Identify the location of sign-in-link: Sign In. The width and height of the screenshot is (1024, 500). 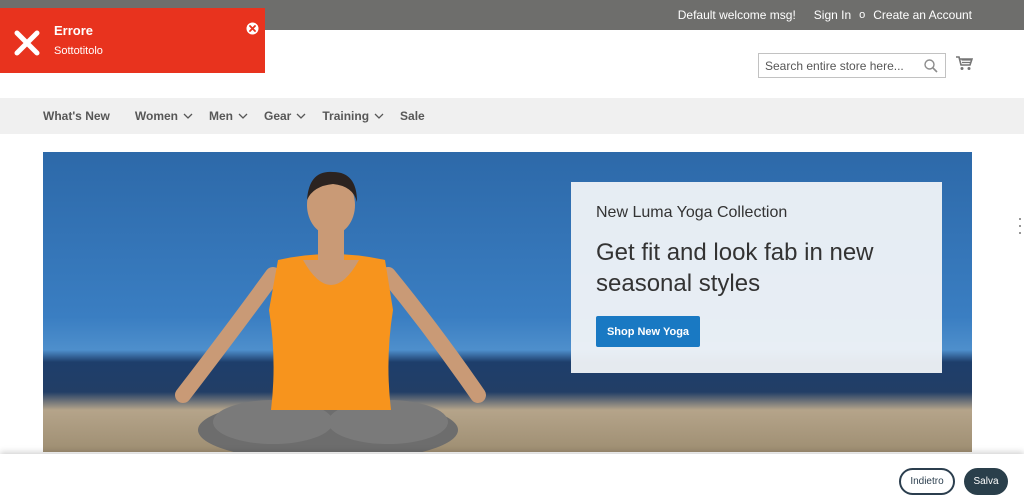
(832, 15).